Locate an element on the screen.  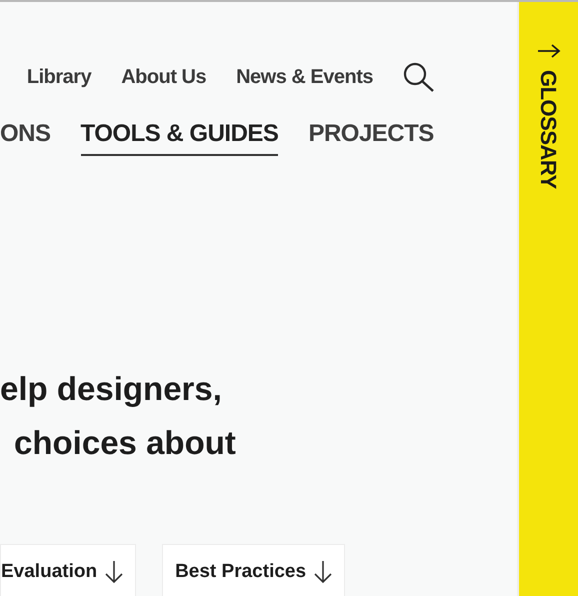
nav-link: News & Events is located at coordinates (304, 77).